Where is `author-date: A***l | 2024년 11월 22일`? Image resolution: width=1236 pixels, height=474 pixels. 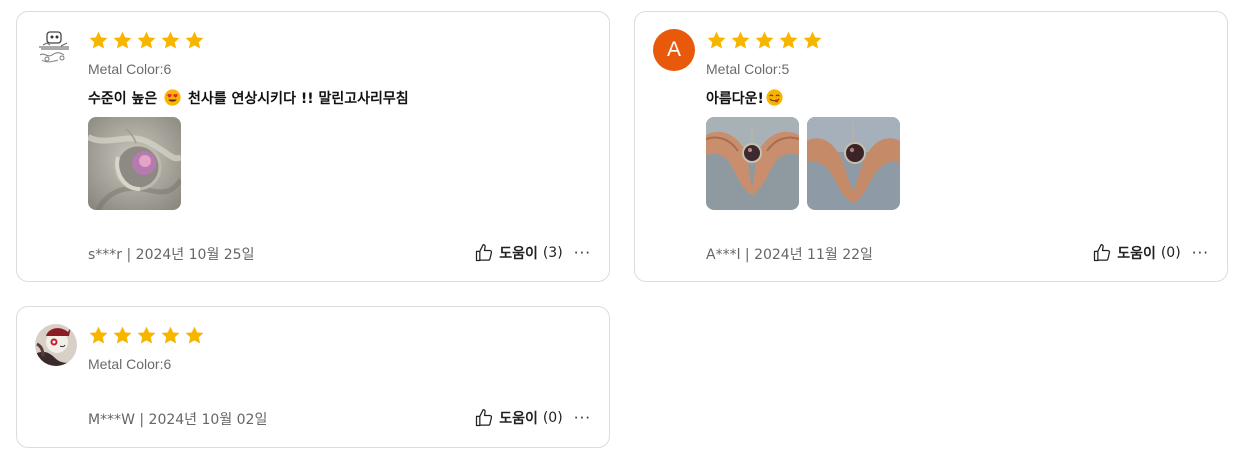
author-date: A***l | 2024년 11월 22일 is located at coordinates (789, 255).